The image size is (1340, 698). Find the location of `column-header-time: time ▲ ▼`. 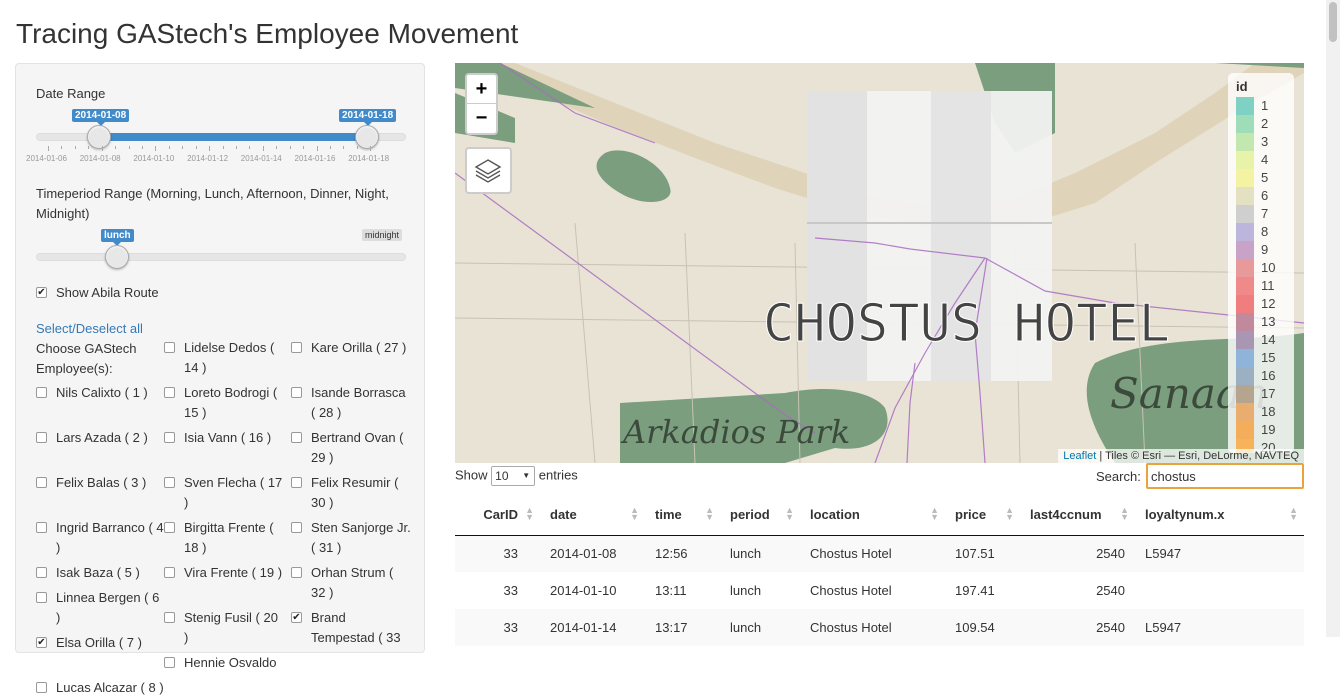

column-header-time: time ▲ ▼ is located at coordinates (682, 515).